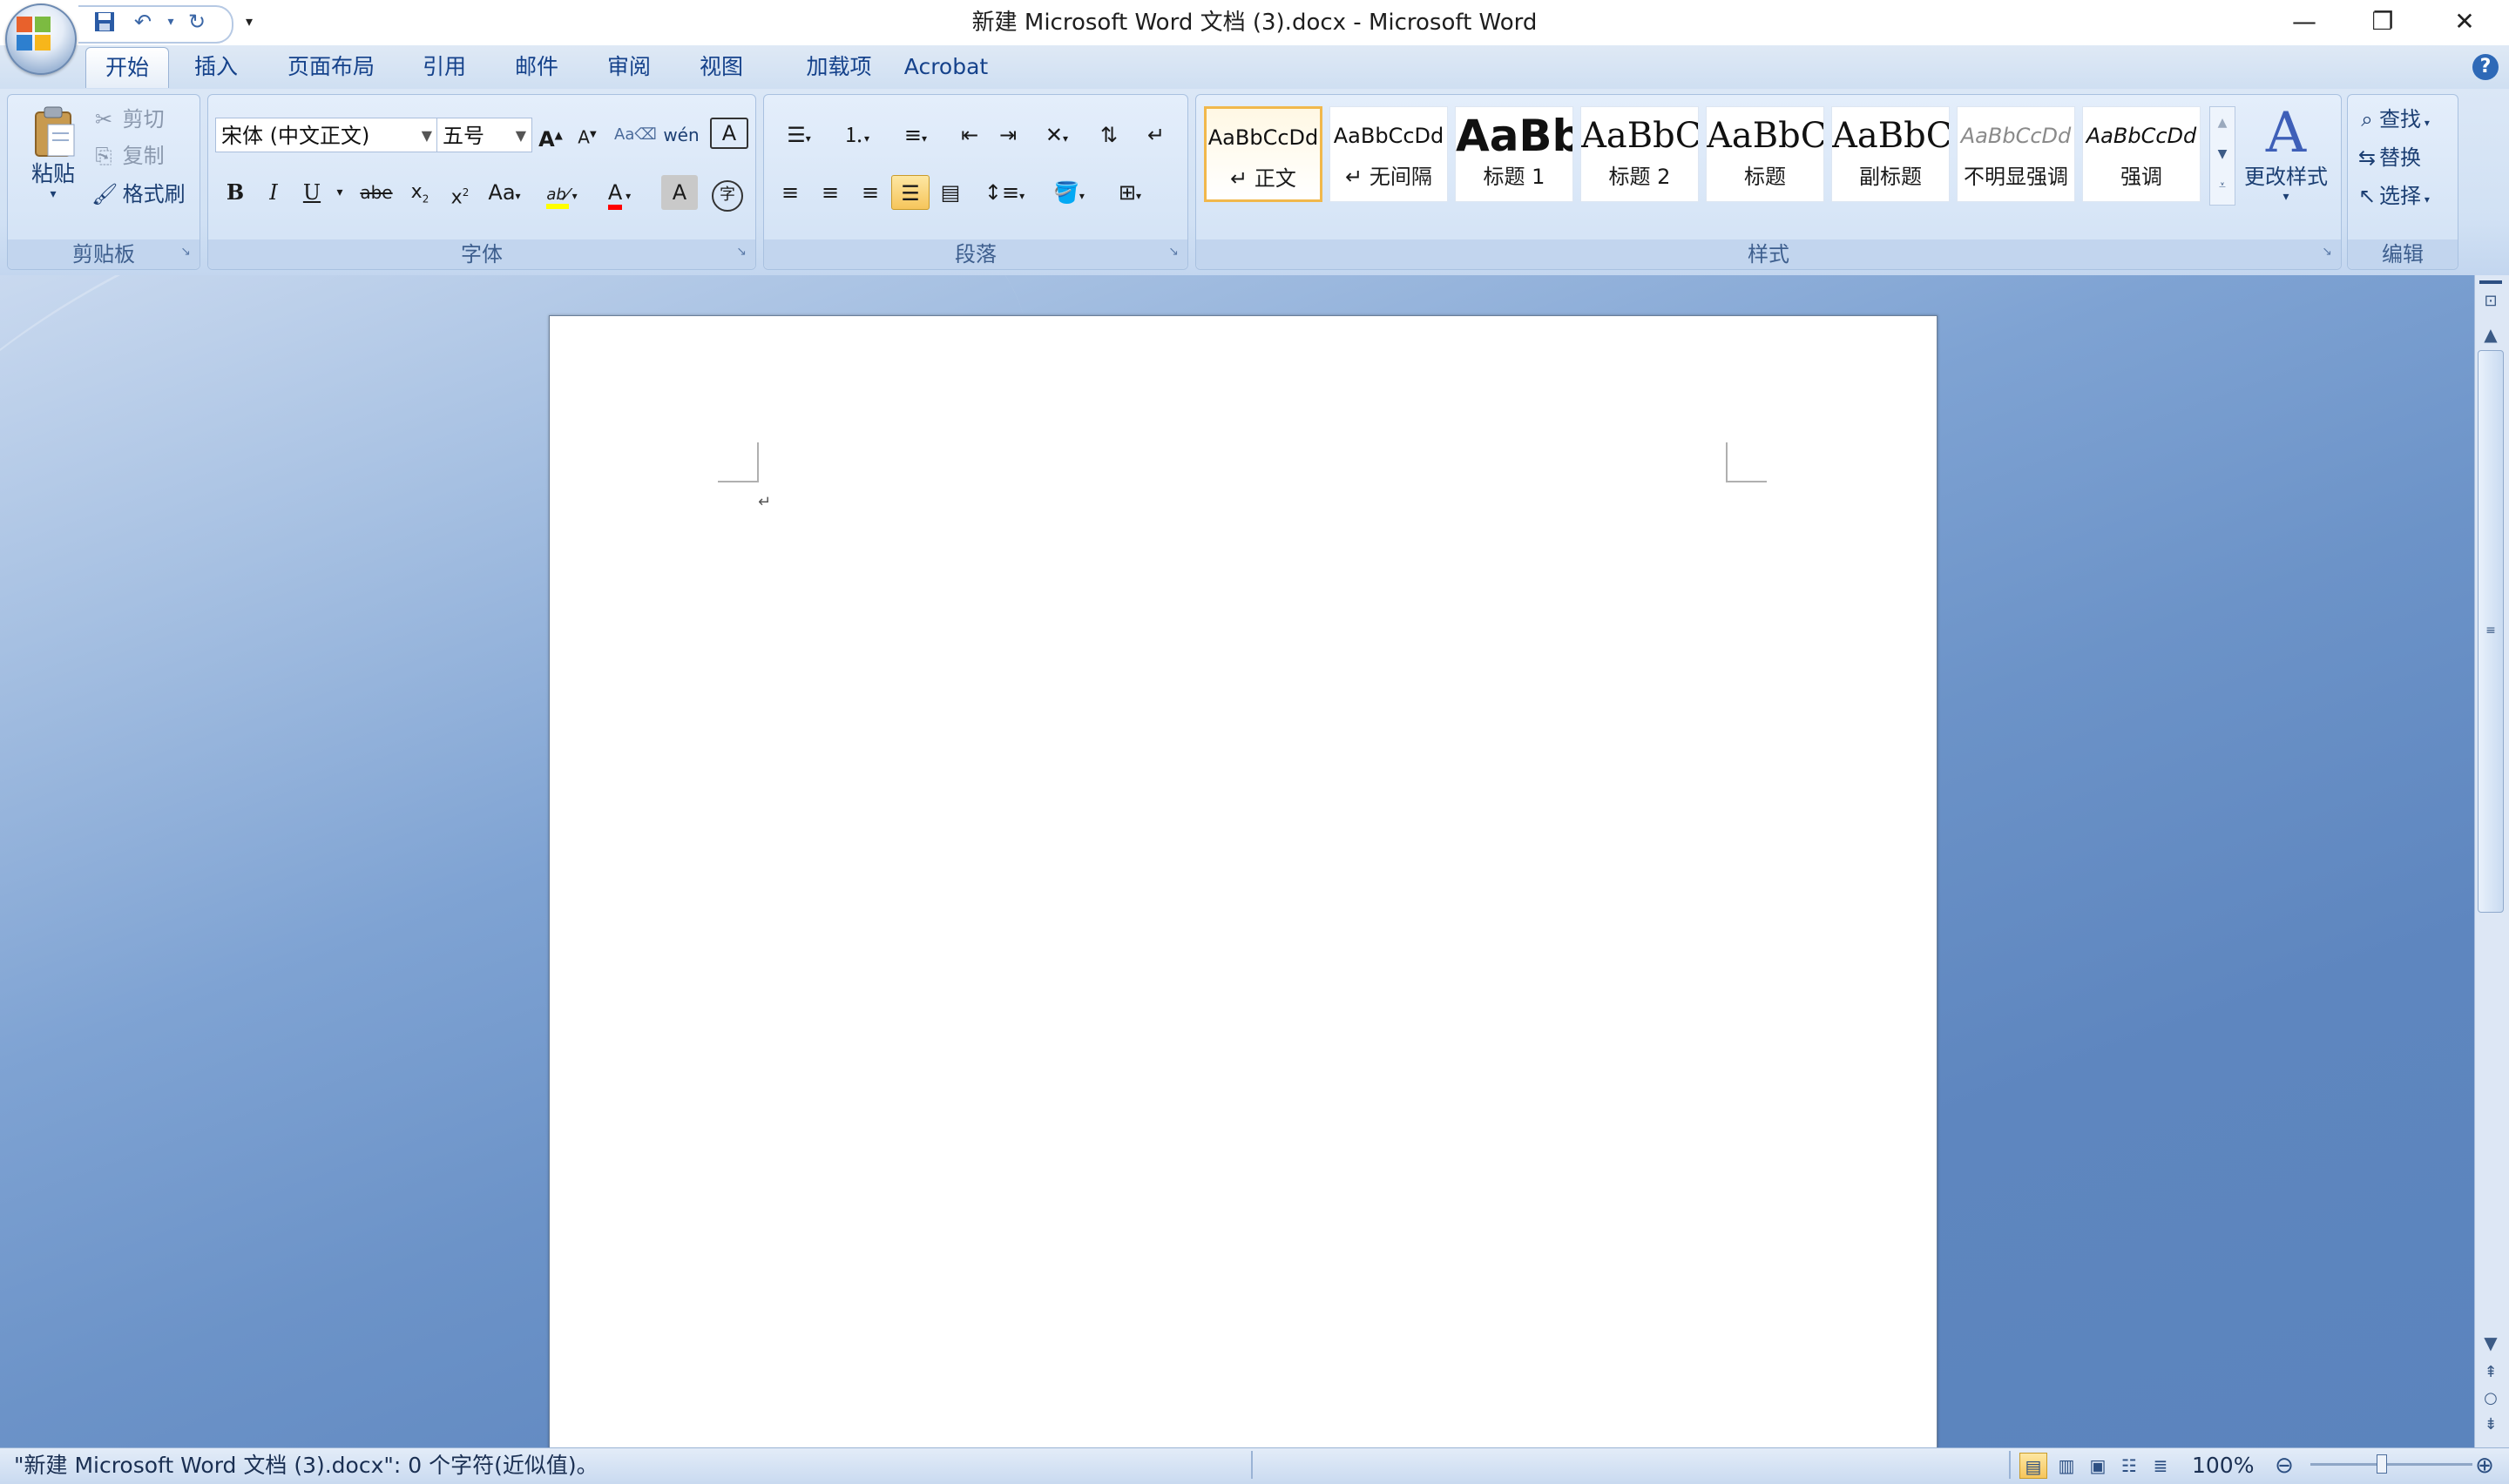 The height and width of the screenshot is (1484, 2509). Describe the element at coordinates (2222, 185) in the screenshot. I see `gallery-more-icon: ⩡` at that location.